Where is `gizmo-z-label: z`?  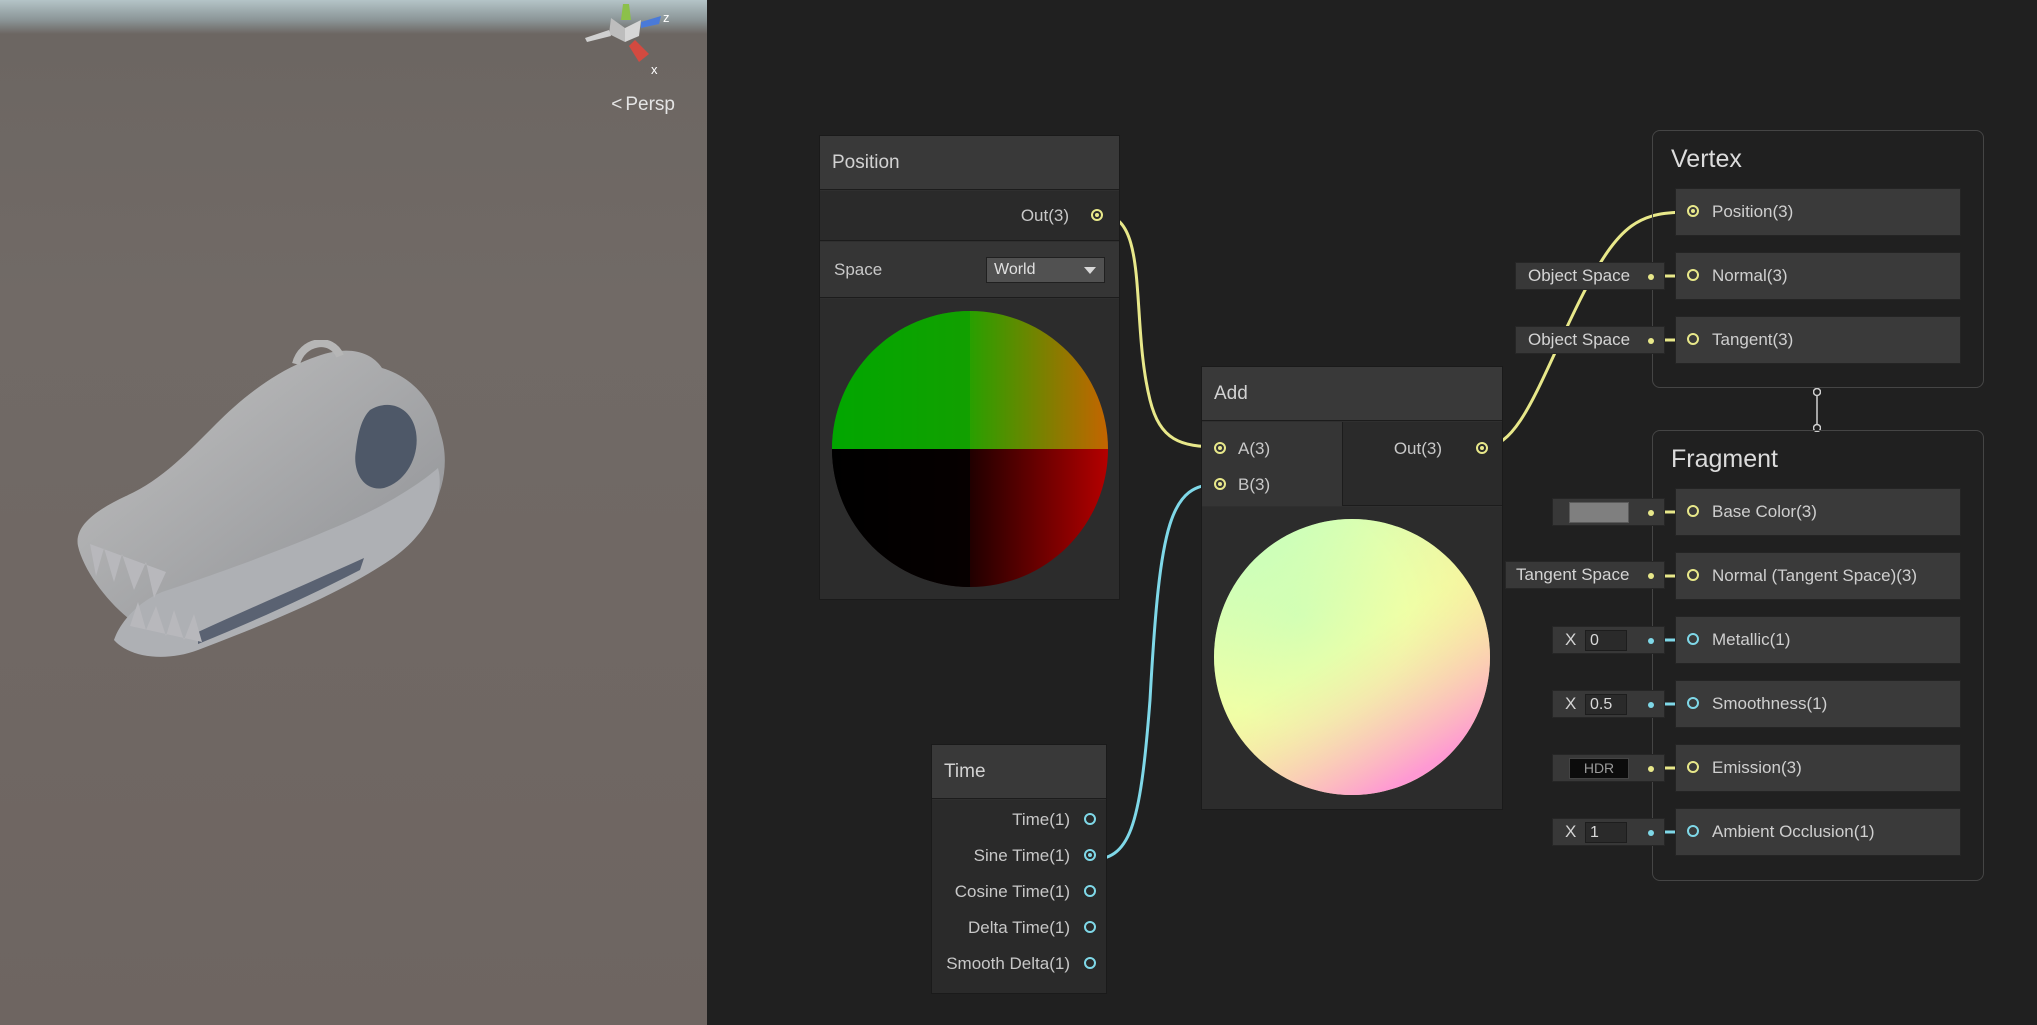
gizmo-z-label: z is located at coordinates (666, 17).